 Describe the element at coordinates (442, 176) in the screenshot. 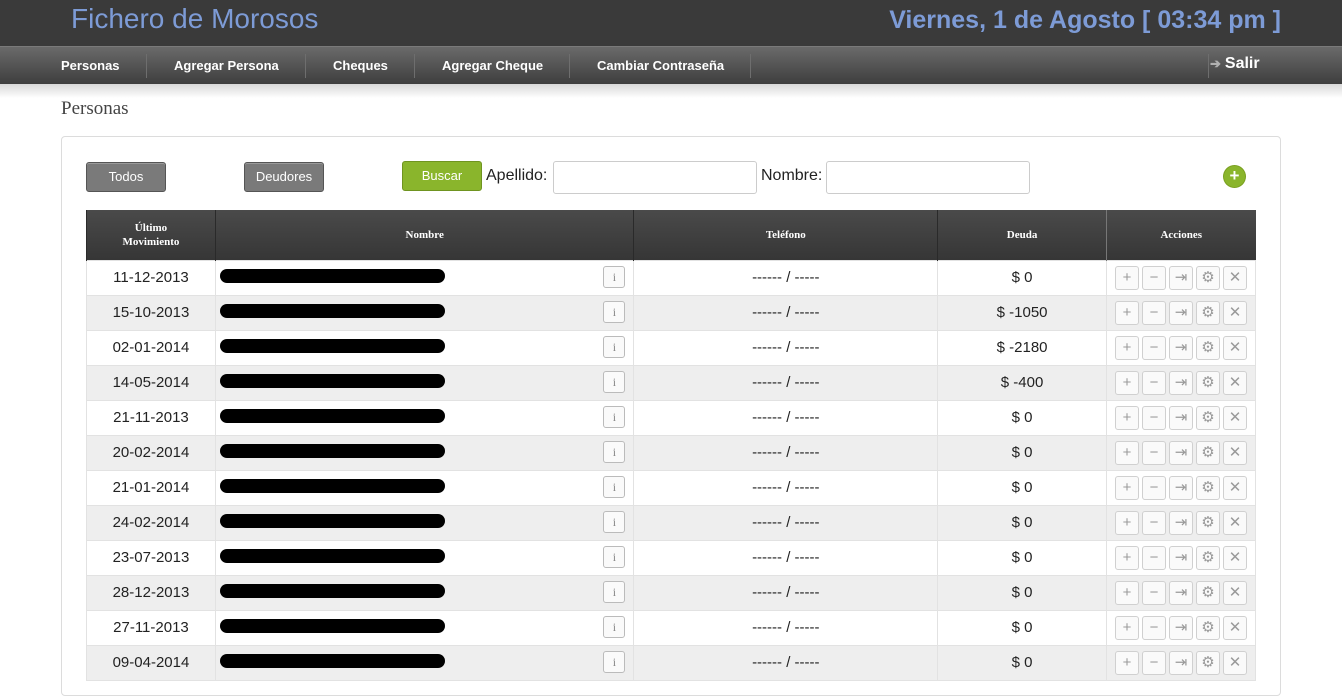

I see `buscar-button: Buscar` at that location.